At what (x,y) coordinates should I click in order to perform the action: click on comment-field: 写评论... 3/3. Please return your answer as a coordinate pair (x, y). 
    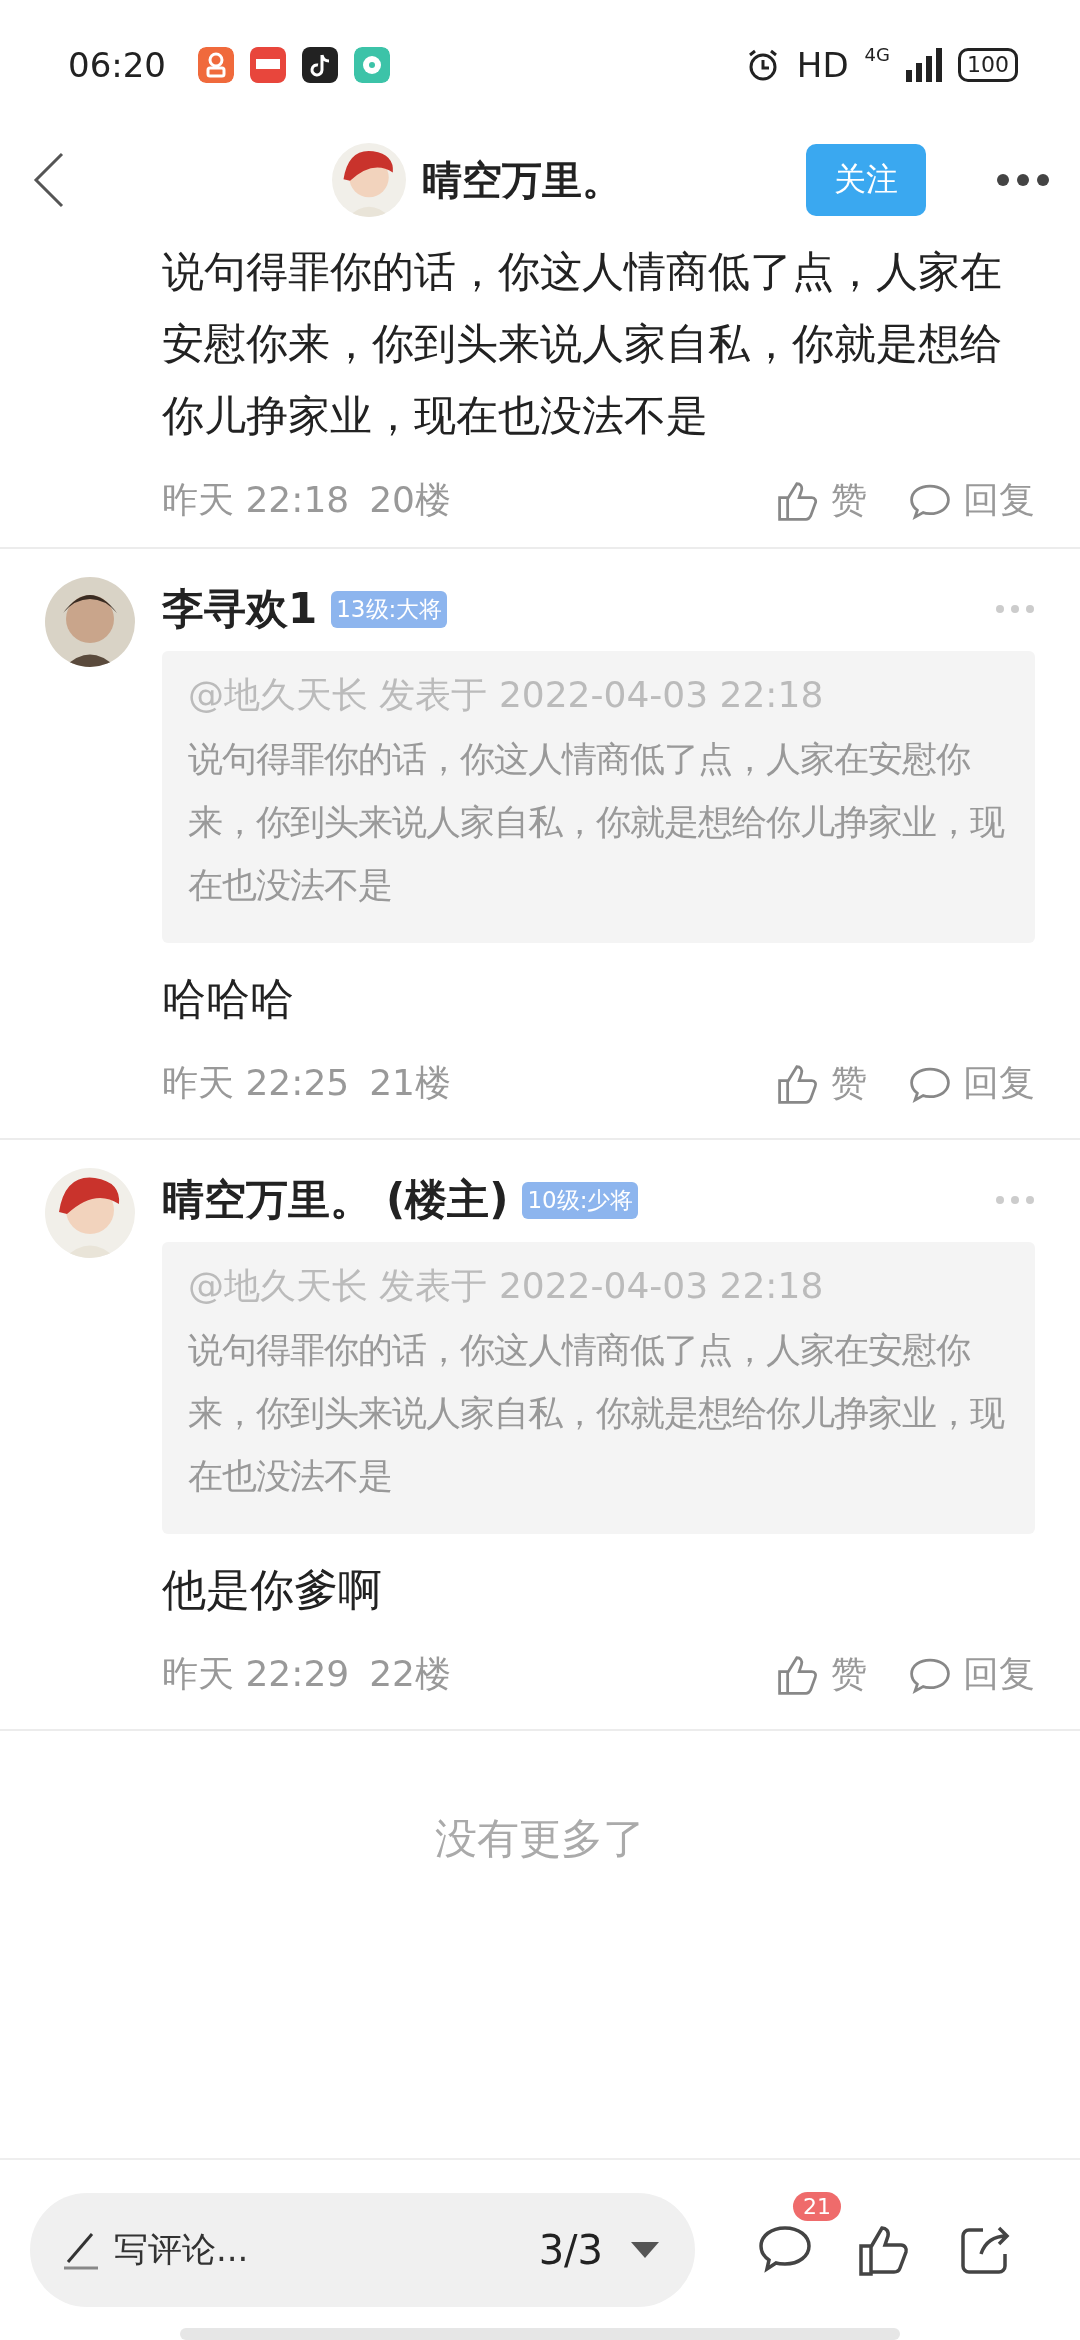
    Looking at the image, I should click on (362, 2250).